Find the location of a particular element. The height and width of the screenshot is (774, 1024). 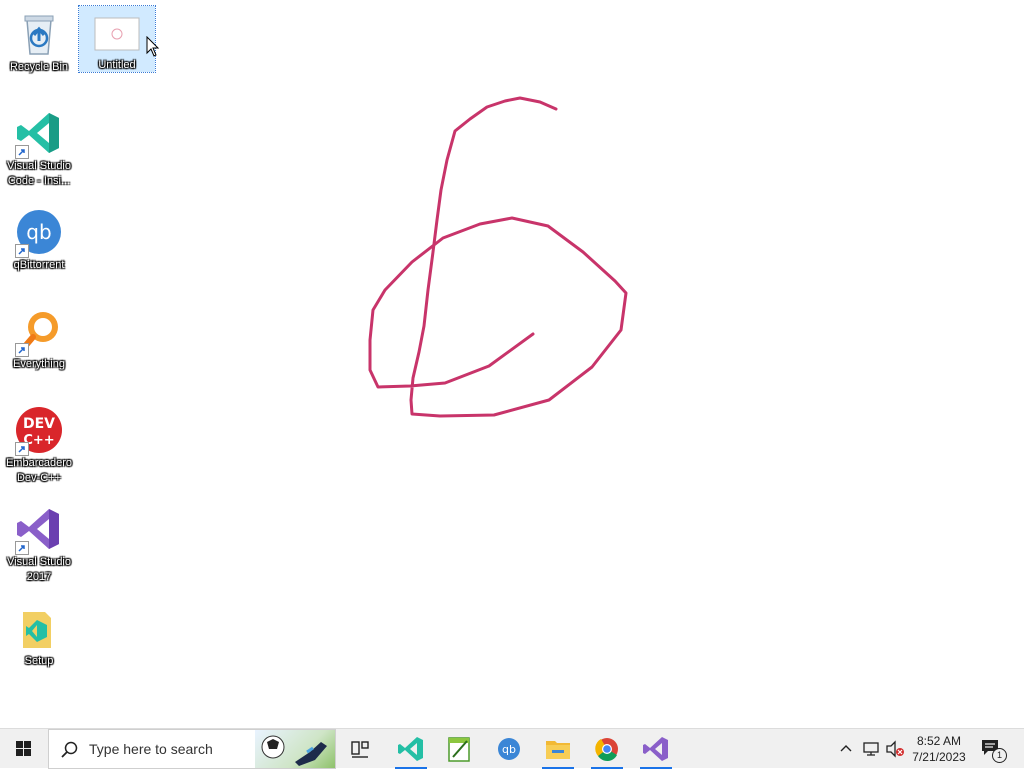

notification-count-badge: 1 is located at coordinates (999, 755).